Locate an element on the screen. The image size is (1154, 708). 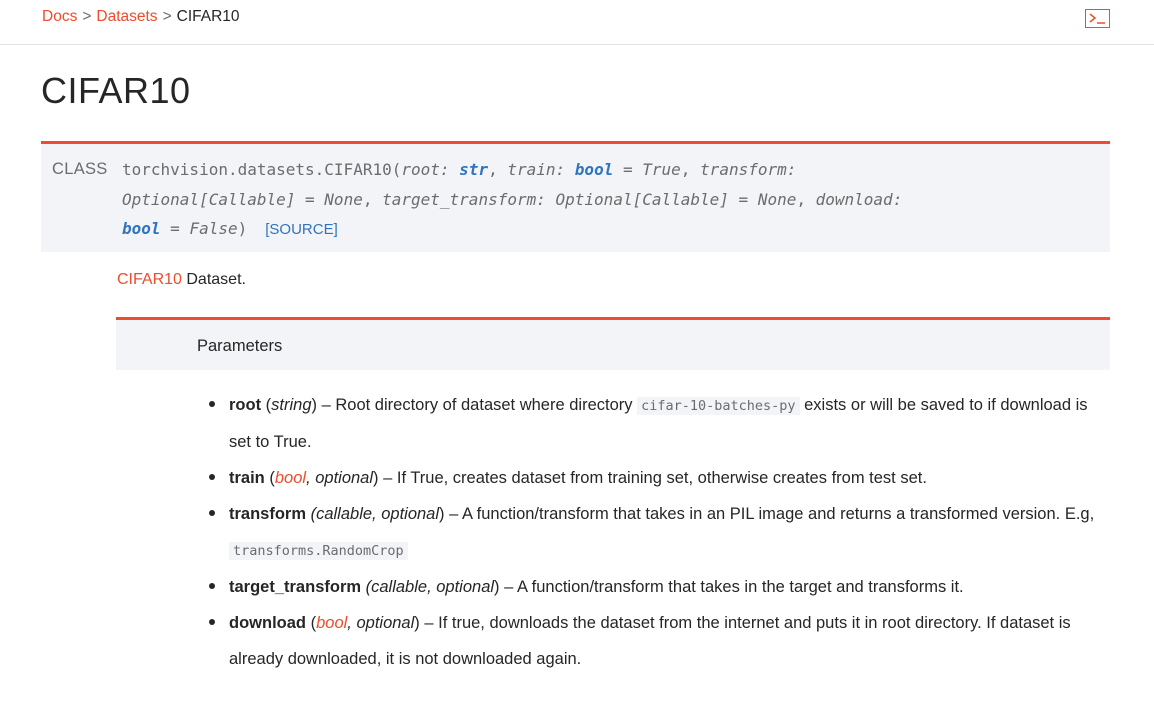
signature-close-paren: ) is located at coordinates (242, 228).